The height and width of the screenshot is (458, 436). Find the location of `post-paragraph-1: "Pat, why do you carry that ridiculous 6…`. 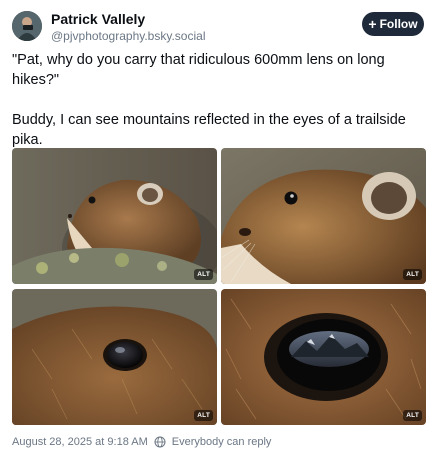

post-paragraph-1: "Pat, why do you carry that ridiculous 6… is located at coordinates (198, 70).